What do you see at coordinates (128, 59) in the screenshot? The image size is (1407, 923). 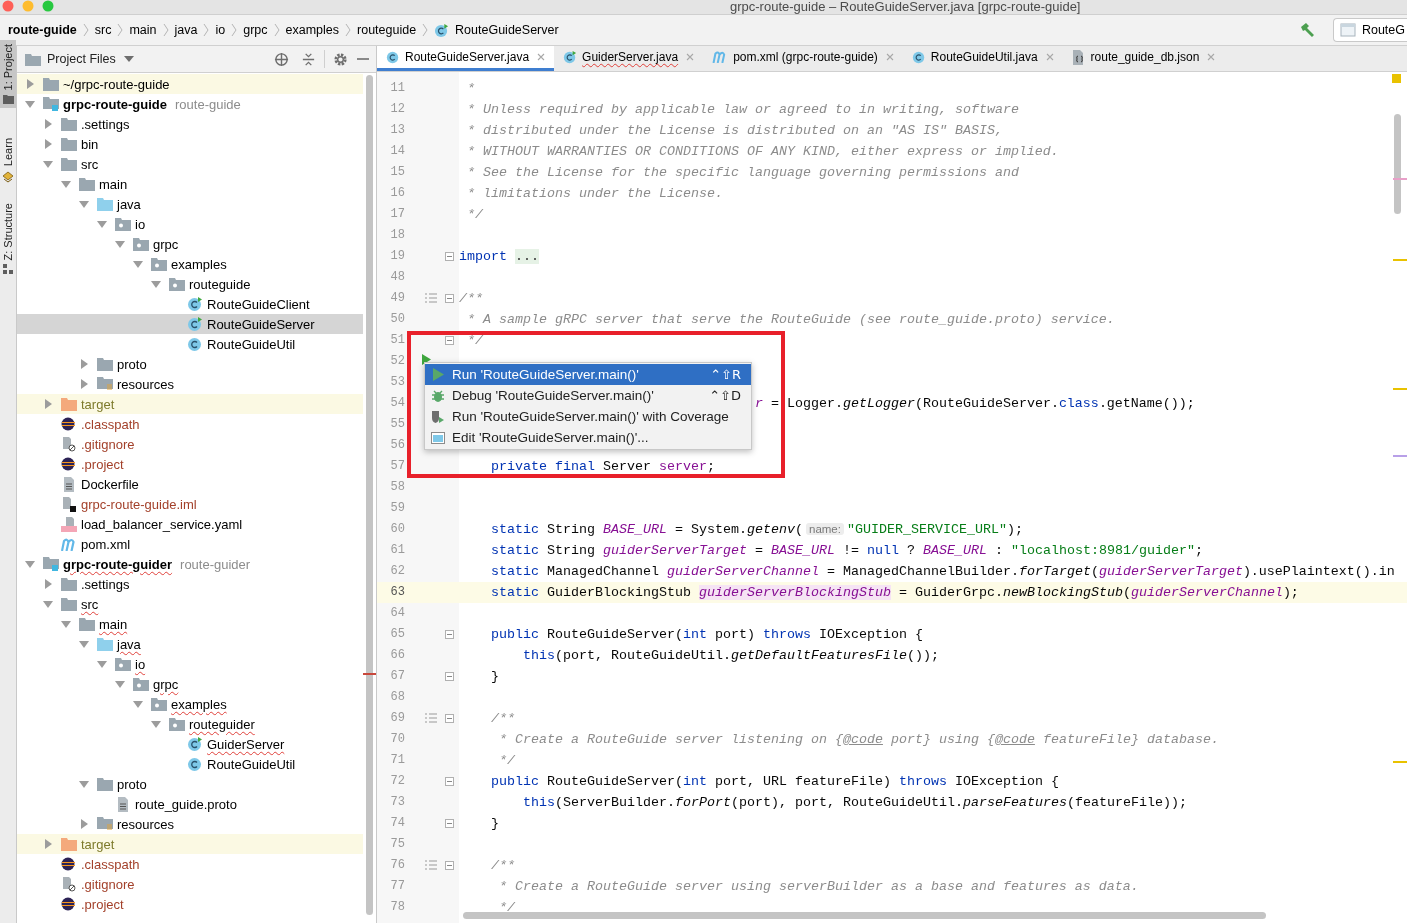 I see `caret-icon` at bounding box center [128, 59].